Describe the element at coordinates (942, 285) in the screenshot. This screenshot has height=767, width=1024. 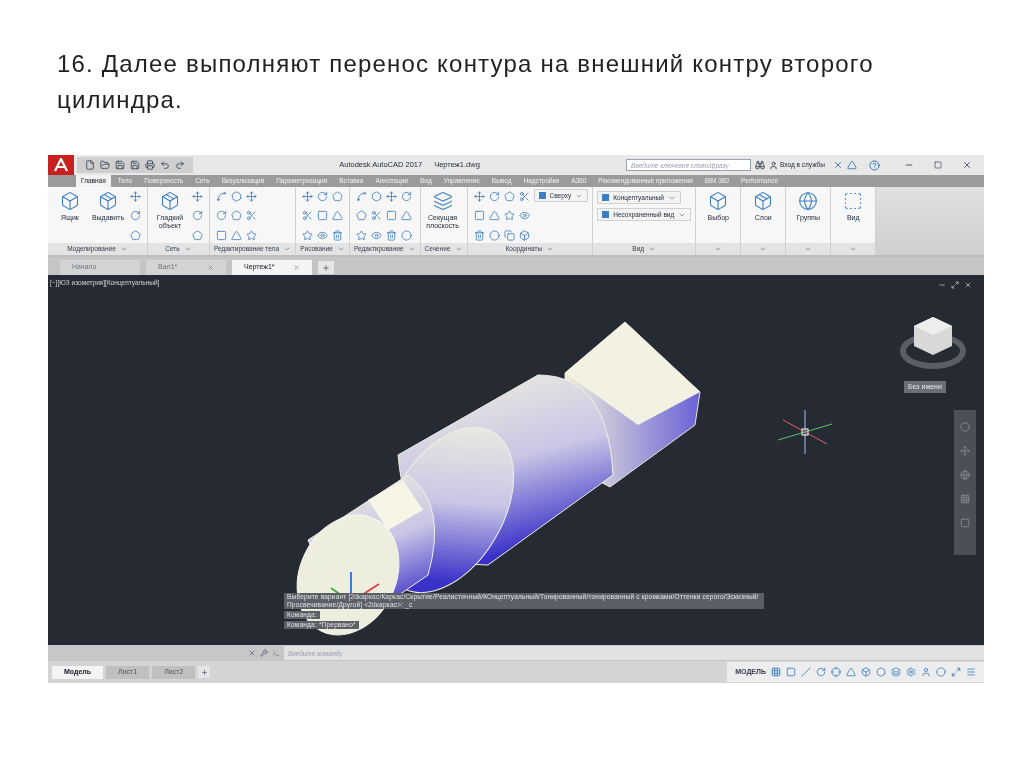
I see `minimize-icon` at that location.